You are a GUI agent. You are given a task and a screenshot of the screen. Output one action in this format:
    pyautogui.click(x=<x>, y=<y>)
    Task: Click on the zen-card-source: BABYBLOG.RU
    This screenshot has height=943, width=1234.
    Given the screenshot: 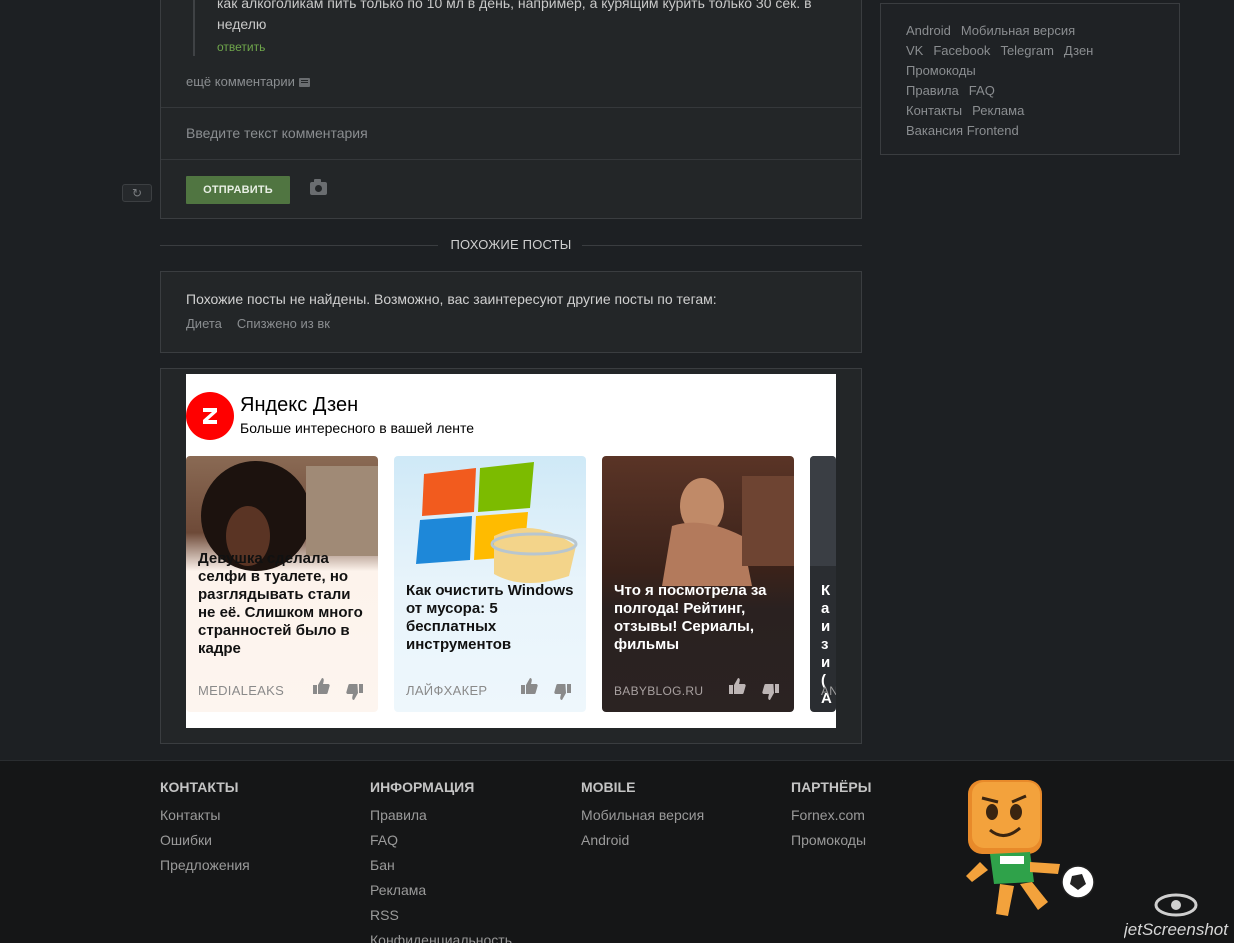 What is the action you would take?
    pyautogui.click(x=659, y=691)
    